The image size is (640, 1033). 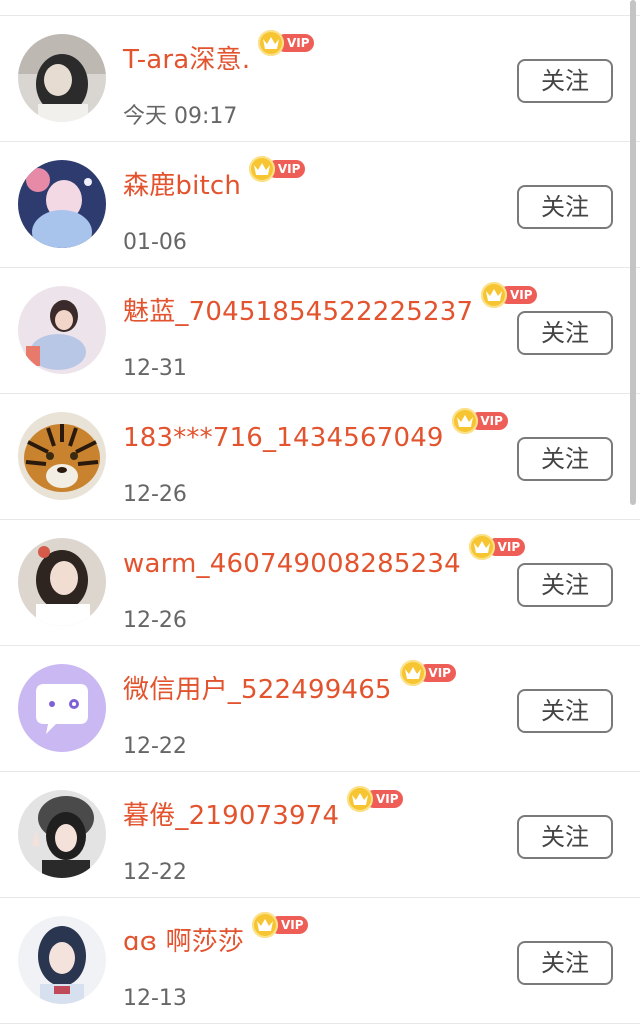 I want to click on list-item: 森鹿bitch VIP 01-06 关注, so click(x=320, y=205).